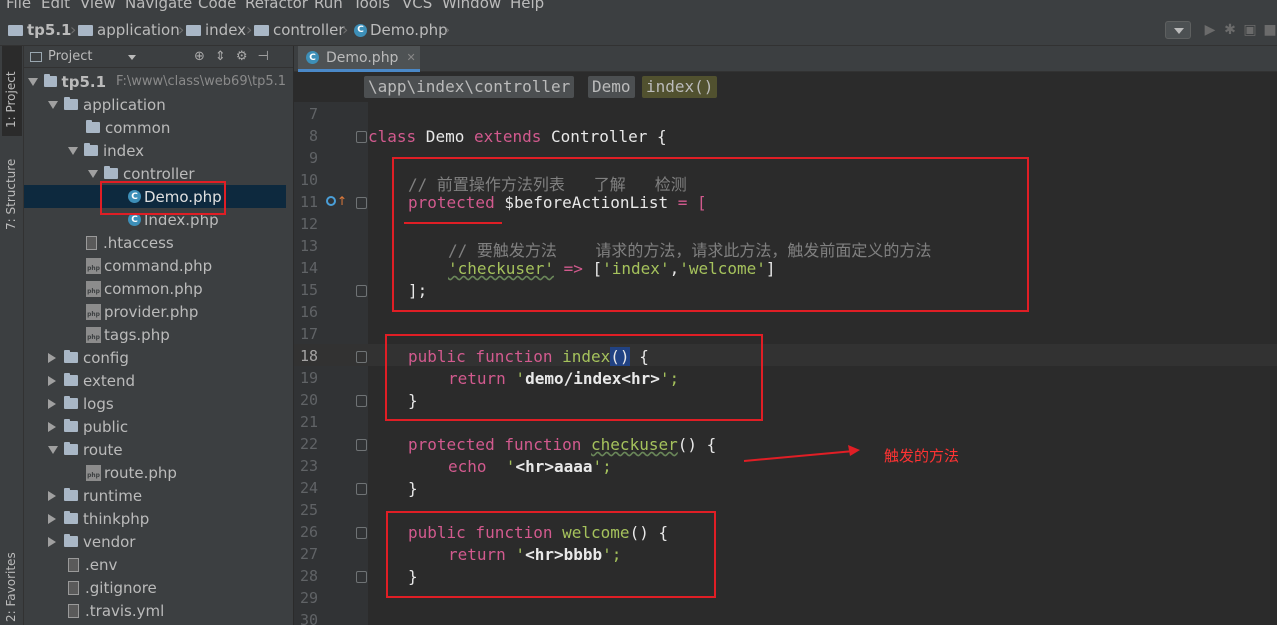 Image resolution: width=1277 pixels, height=625 pixels. What do you see at coordinates (199, 56) in the screenshot?
I see `target-icon: ⊕` at bounding box center [199, 56].